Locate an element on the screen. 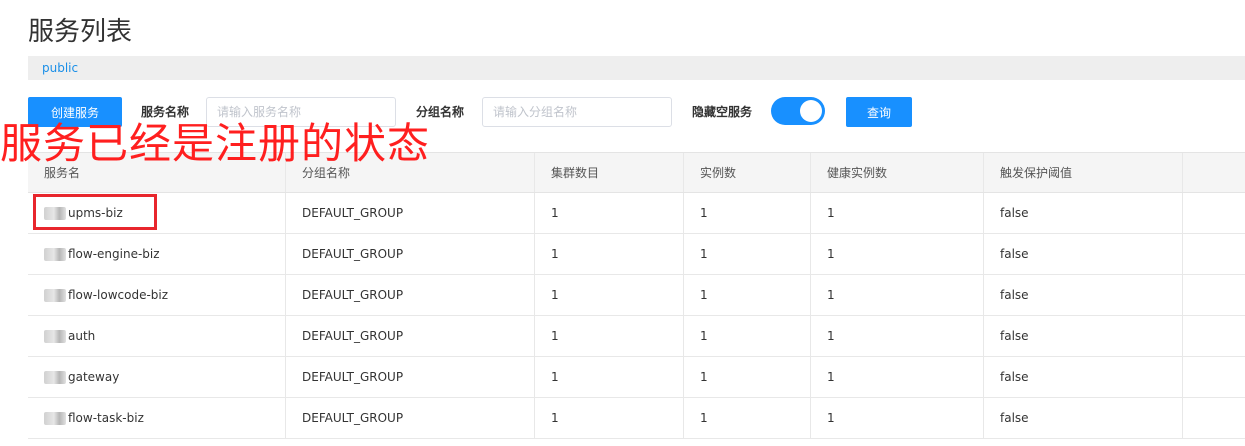 This screenshot has height=446, width=1245. service-name-text: flow-lowcode-biz is located at coordinates (118, 295).